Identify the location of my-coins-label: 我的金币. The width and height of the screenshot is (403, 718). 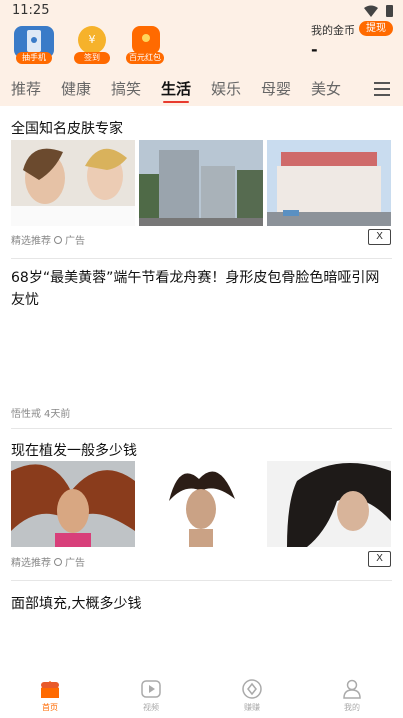
(333, 30).